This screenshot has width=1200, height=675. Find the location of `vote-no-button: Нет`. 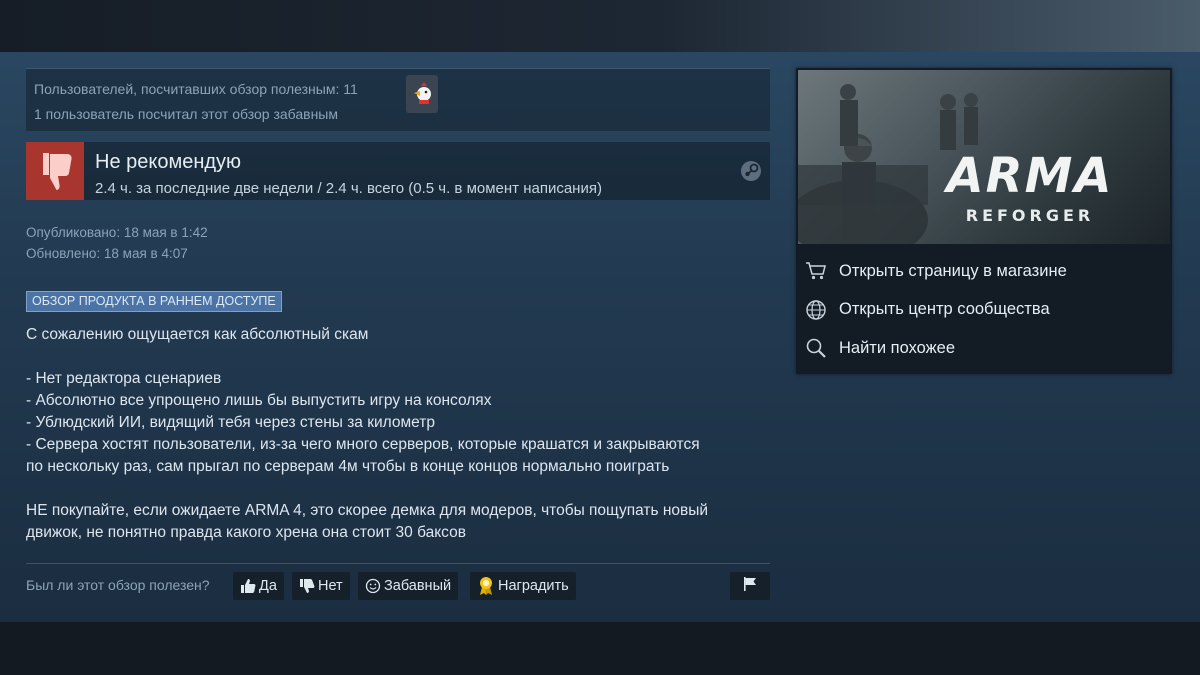

vote-no-button: Нет is located at coordinates (321, 586).